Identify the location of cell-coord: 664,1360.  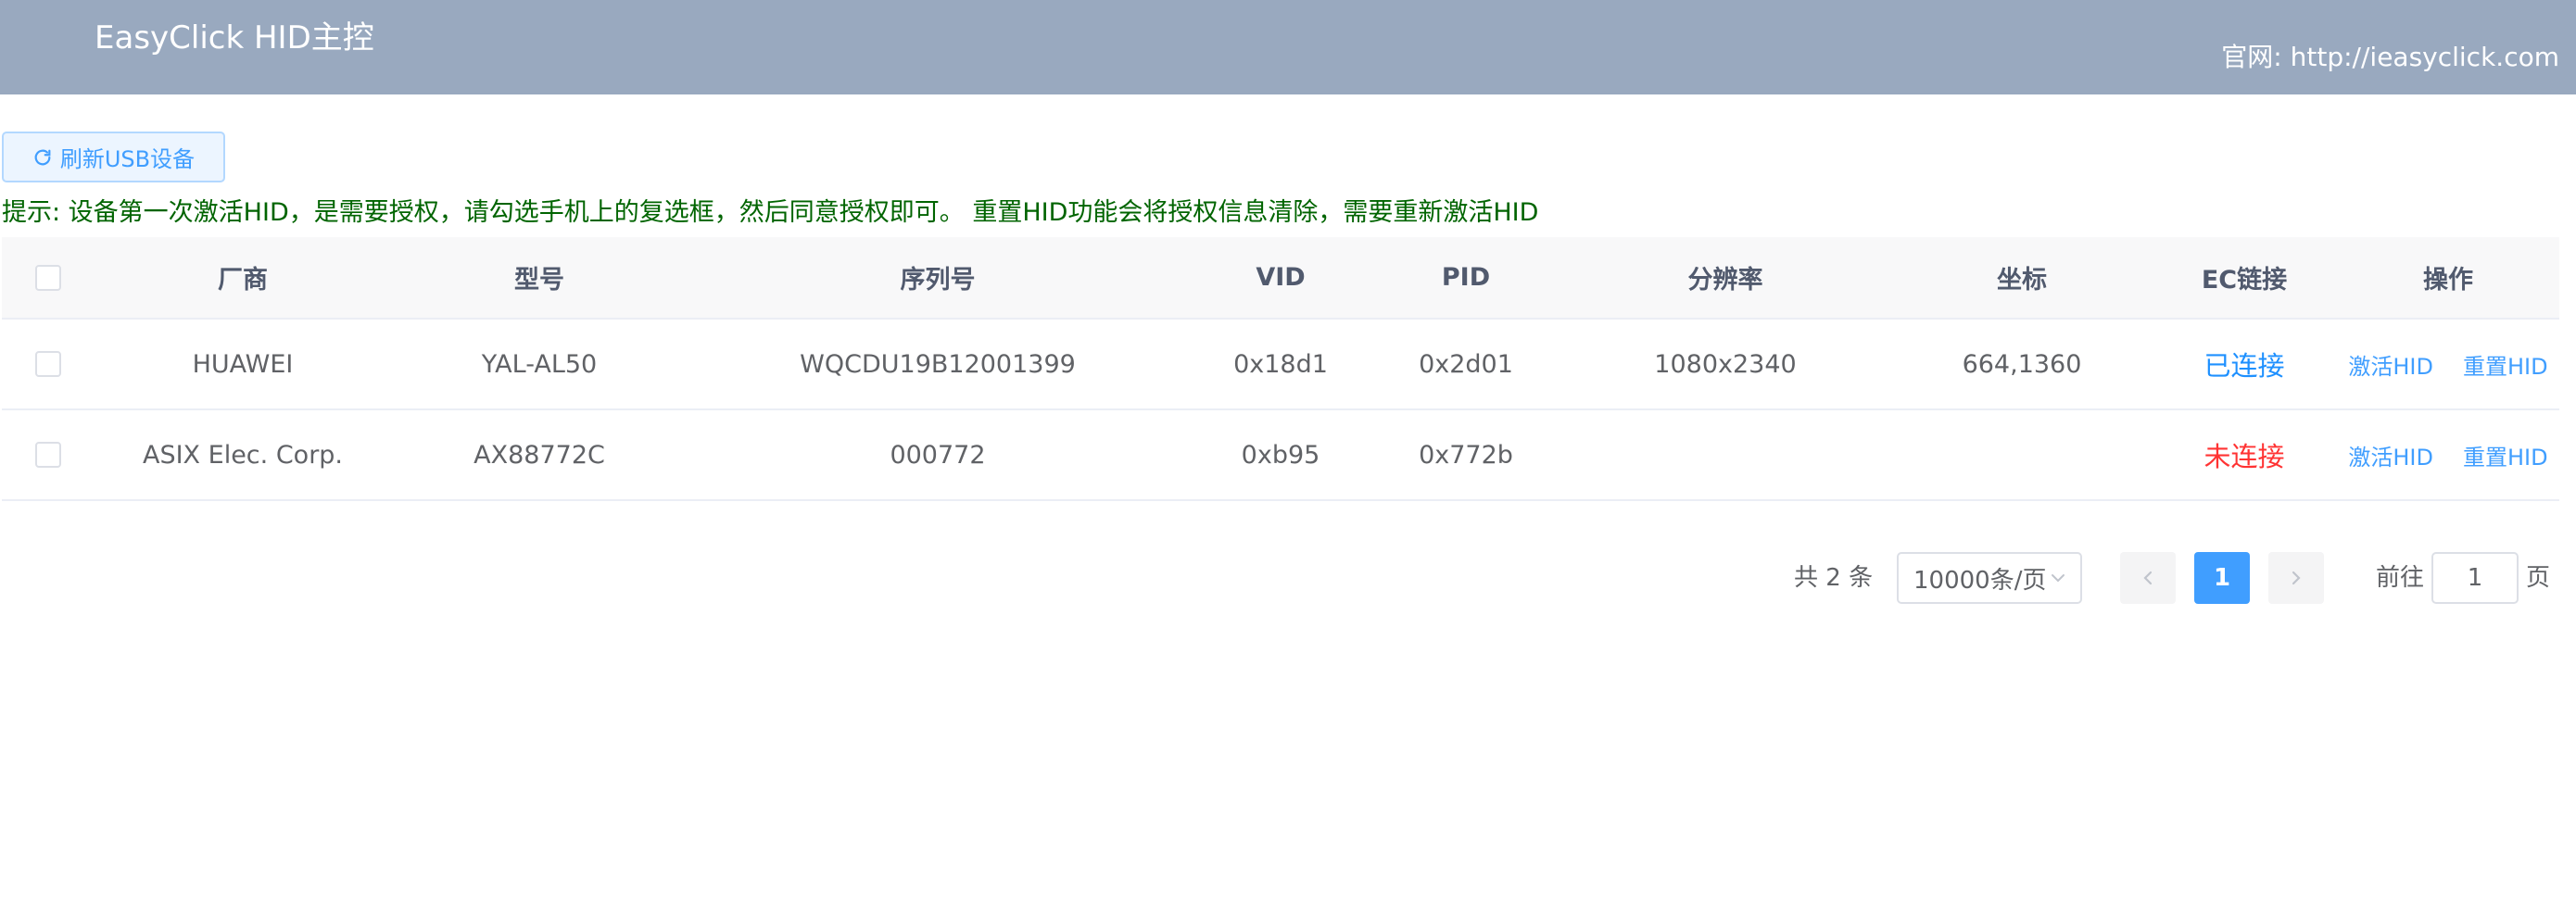
(2022, 364).